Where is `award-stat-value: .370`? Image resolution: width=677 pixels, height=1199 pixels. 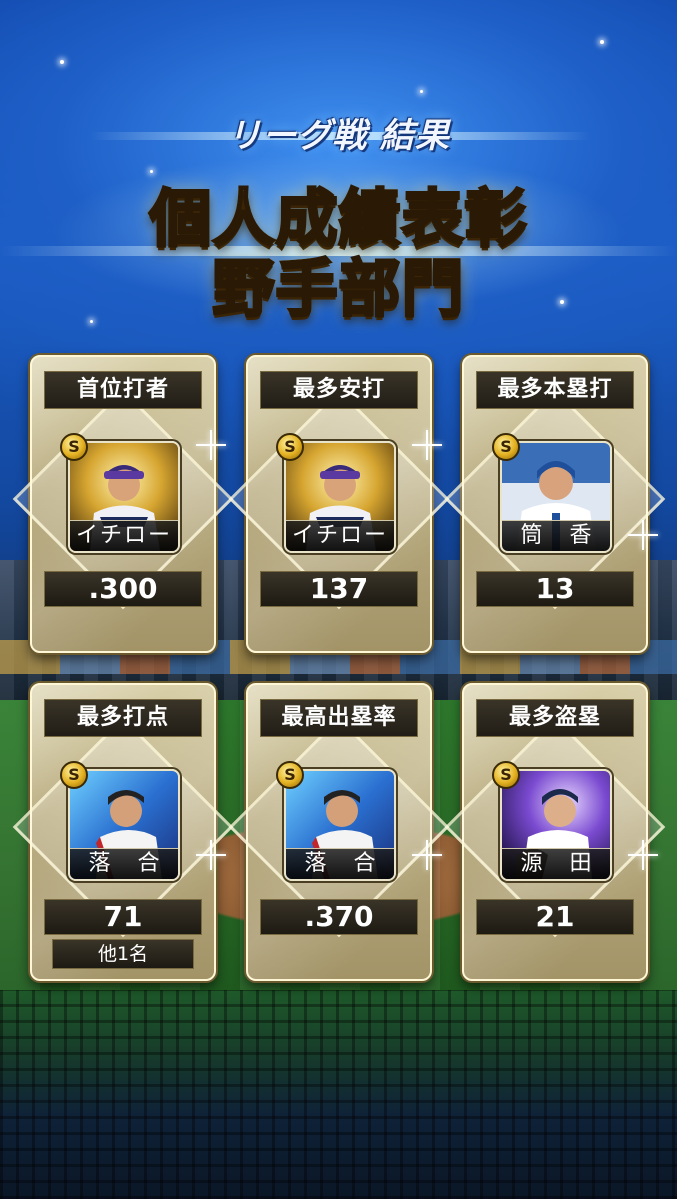
award-stat-value: .370 is located at coordinates (339, 917).